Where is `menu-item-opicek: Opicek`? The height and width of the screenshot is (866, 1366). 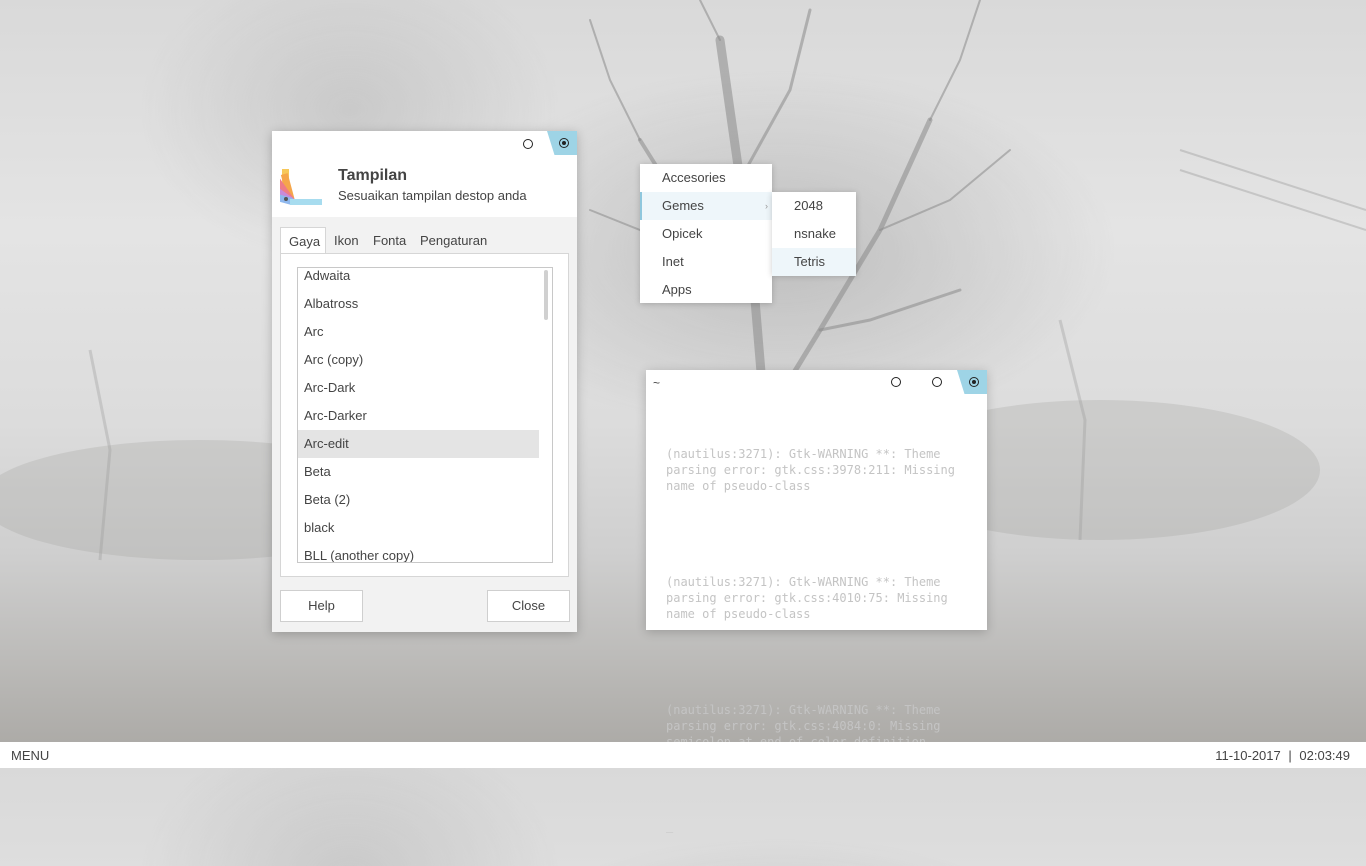
menu-item-opicek: Opicek is located at coordinates (706, 234).